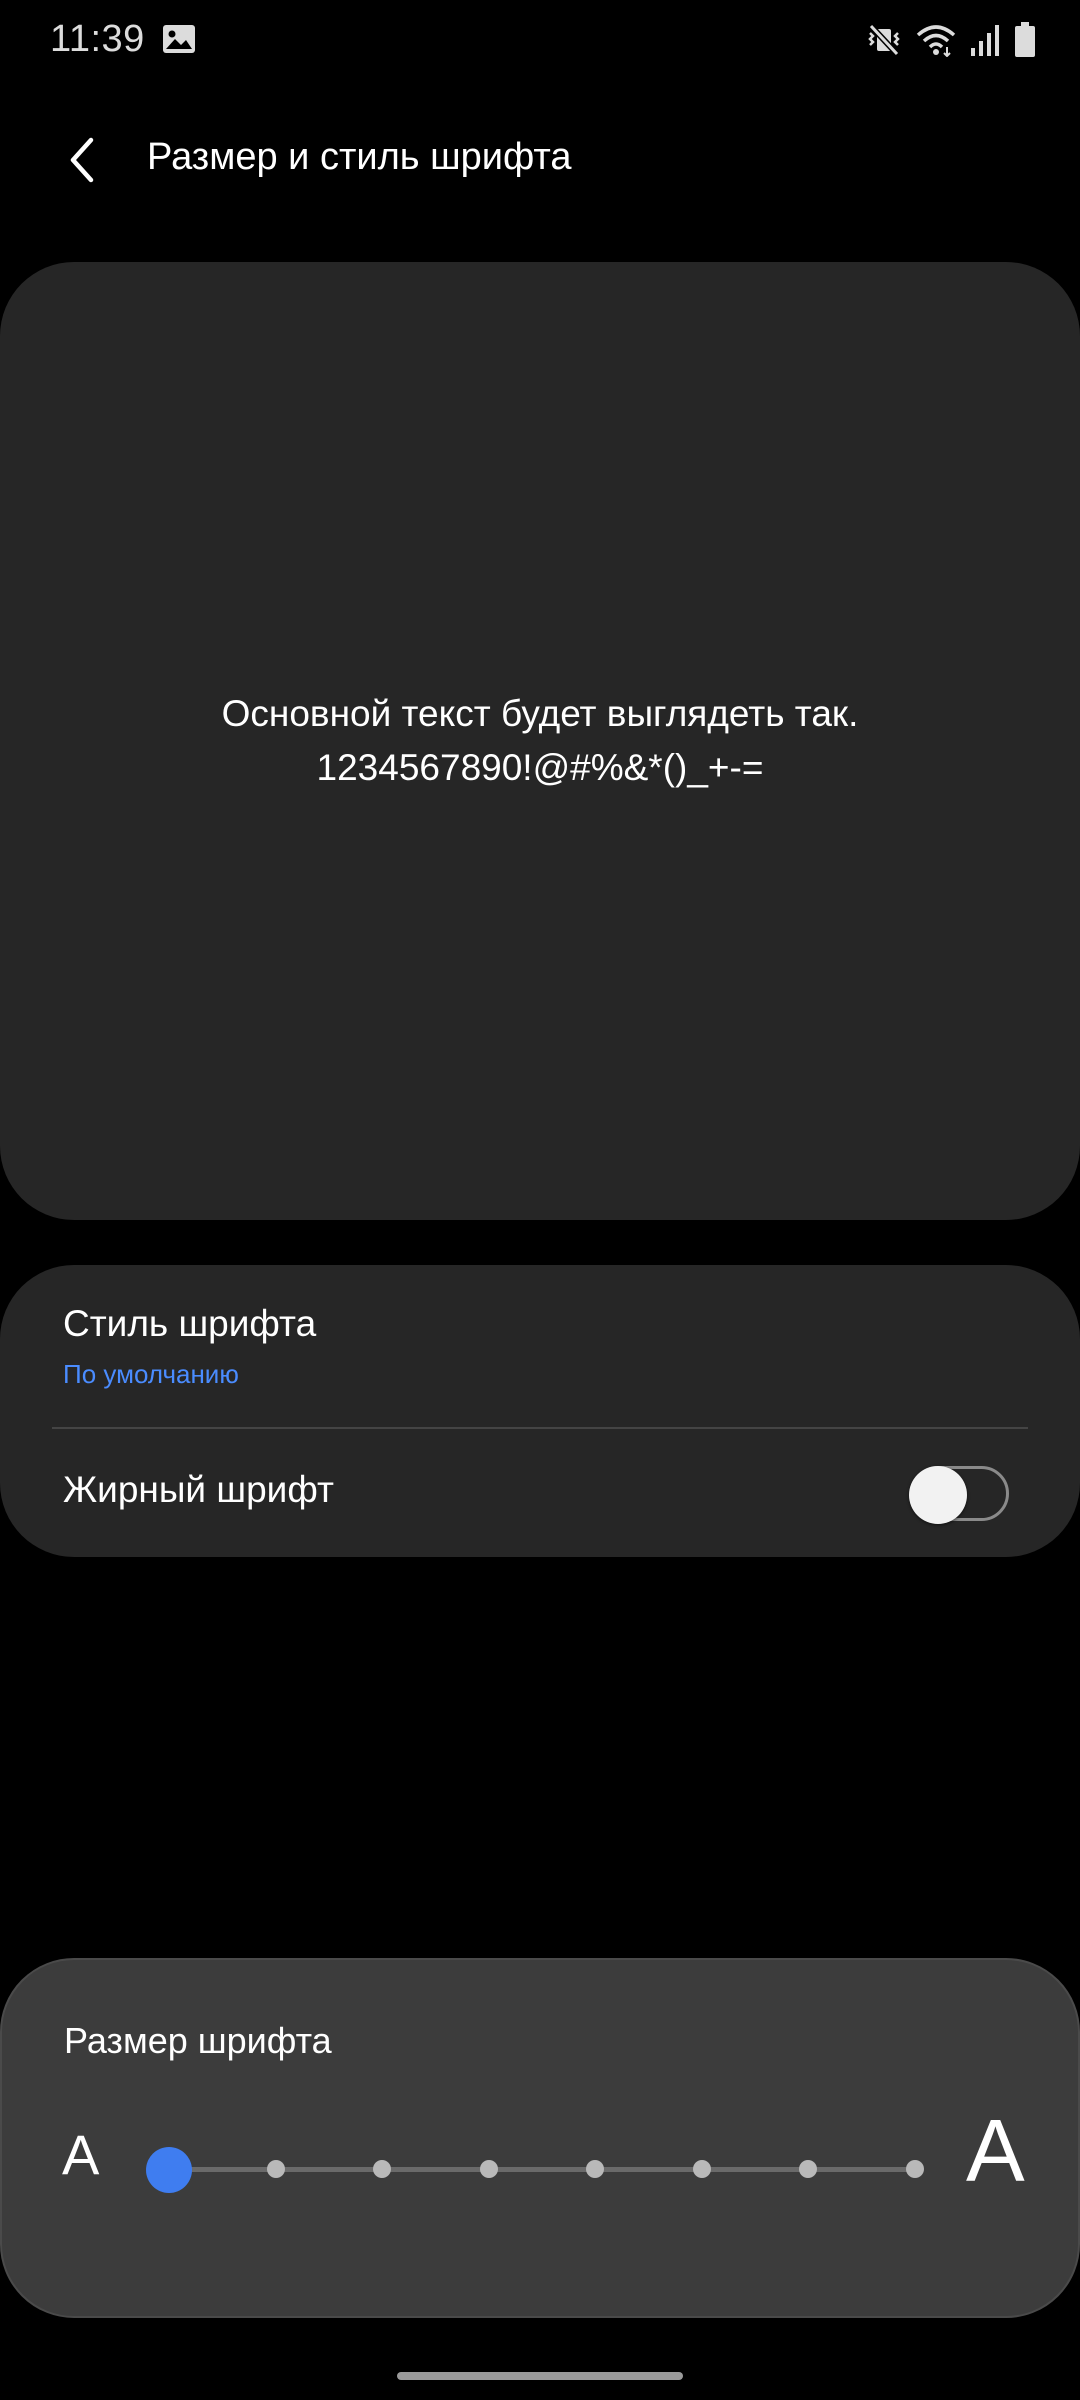 The image size is (1080, 2400). I want to click on toggle-knob, so click(938, 1495).